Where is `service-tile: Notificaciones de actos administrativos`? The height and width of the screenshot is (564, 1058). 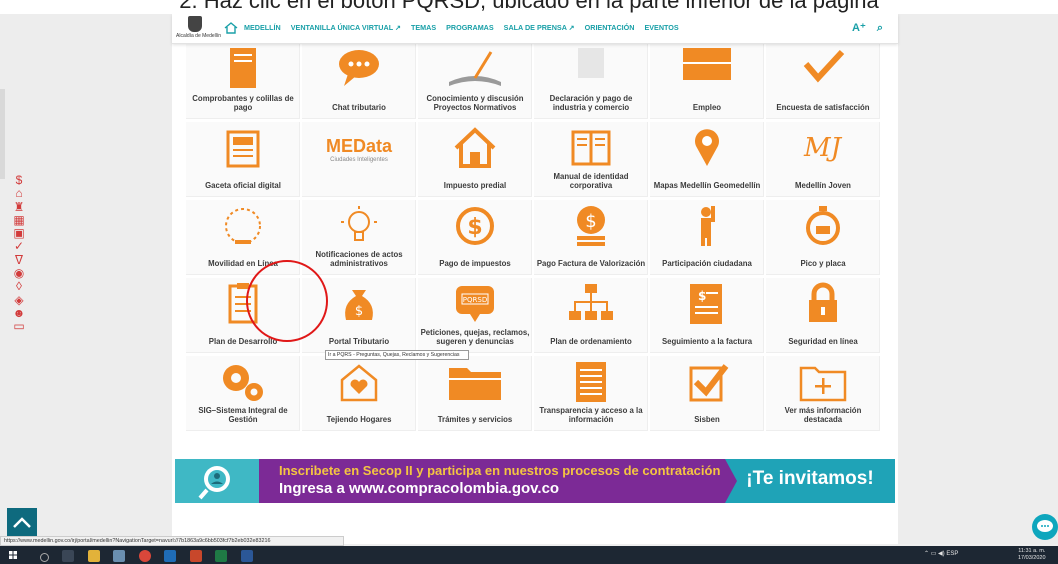
service-tile: Notificaciones de actos administrativos is located at coordinates (359, 237).